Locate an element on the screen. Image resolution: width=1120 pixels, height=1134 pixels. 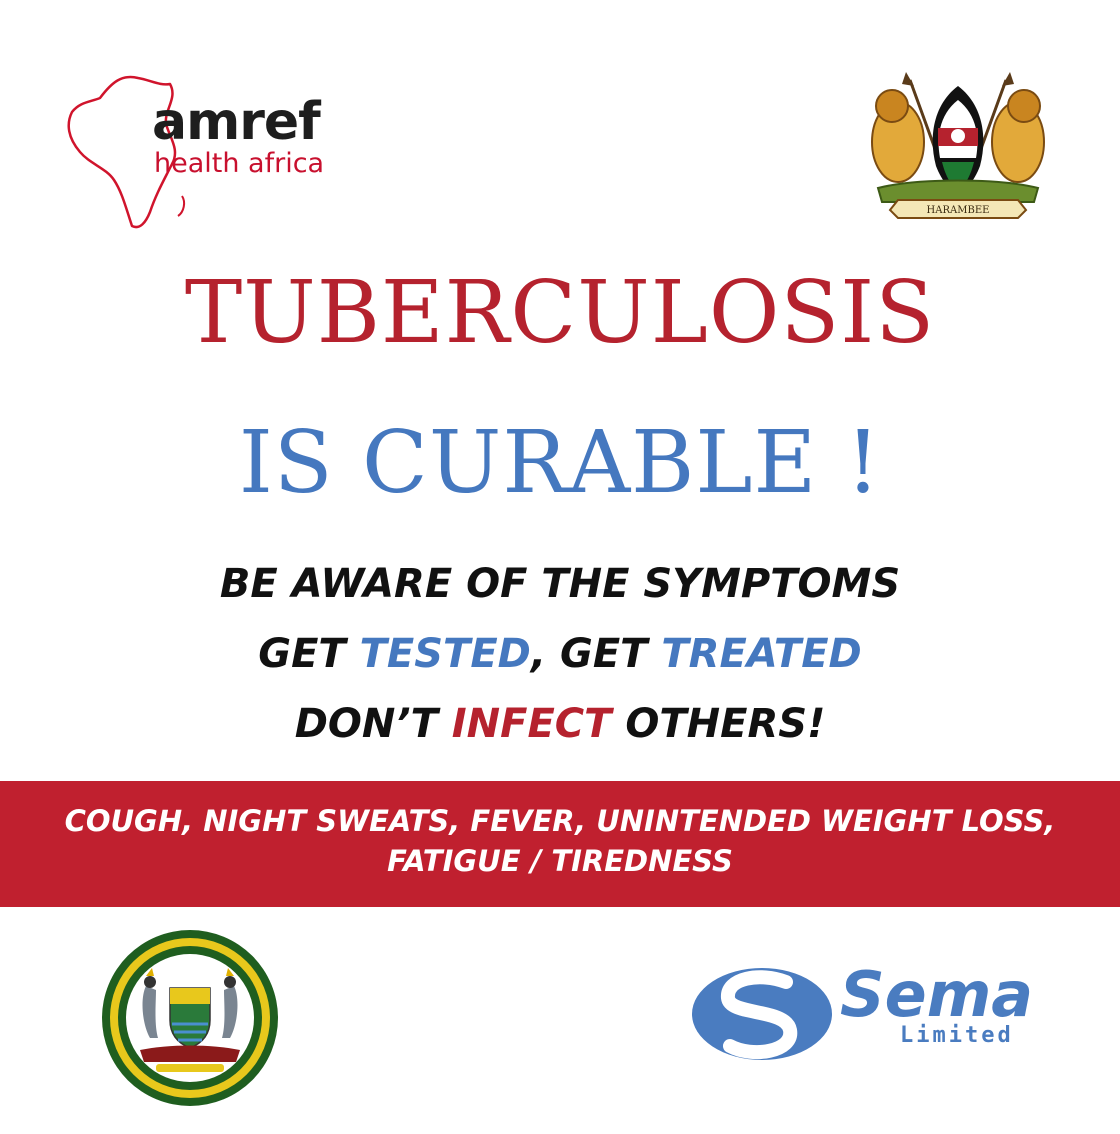
county-seal-icon is located at coordinates (190, 1018).